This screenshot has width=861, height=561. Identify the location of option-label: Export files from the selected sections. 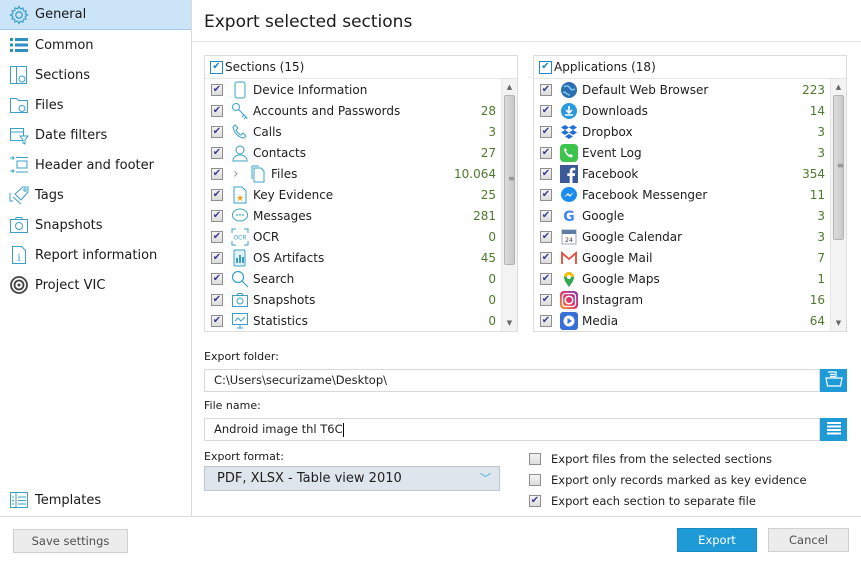
(662, 459).